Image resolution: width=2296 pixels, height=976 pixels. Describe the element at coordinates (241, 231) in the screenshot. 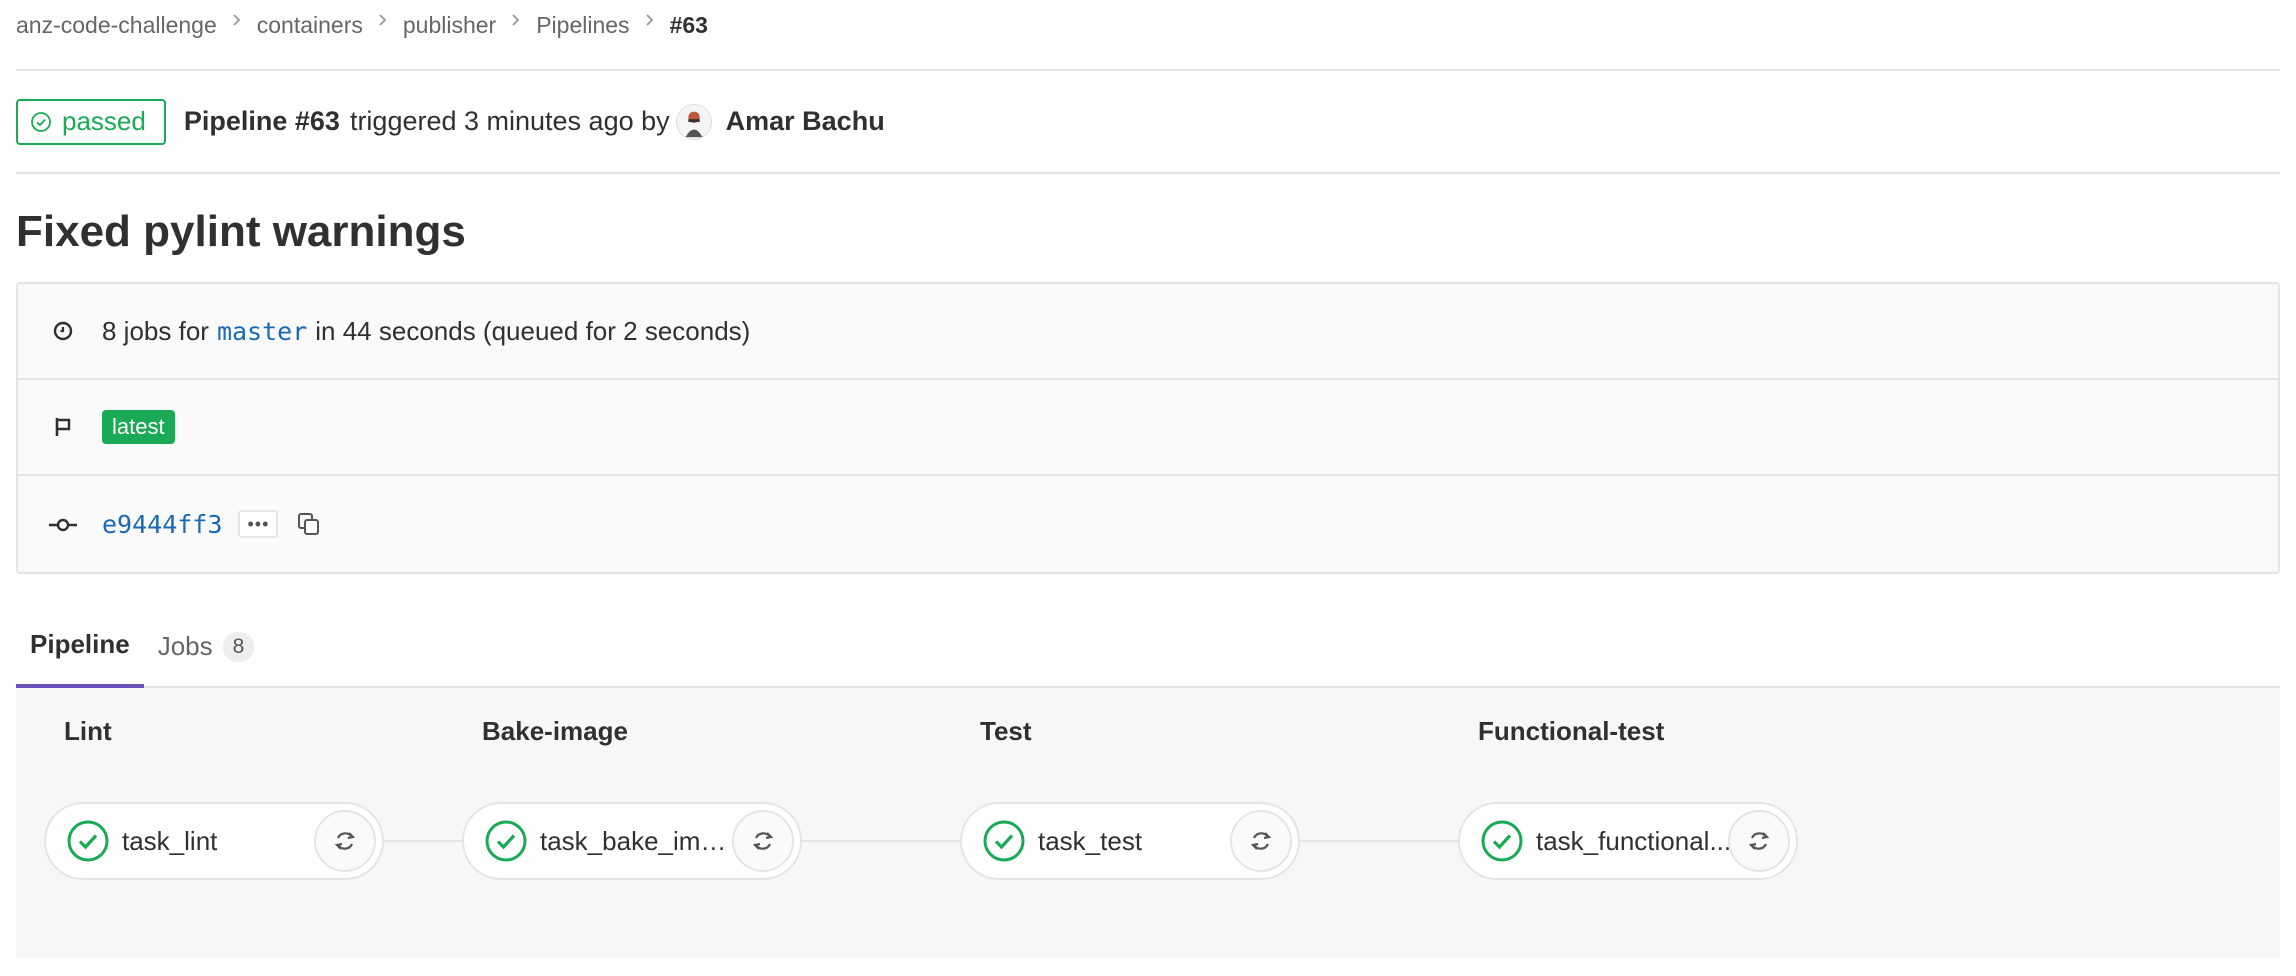

I see `page-title: Fixed pylint warnings` at that location.